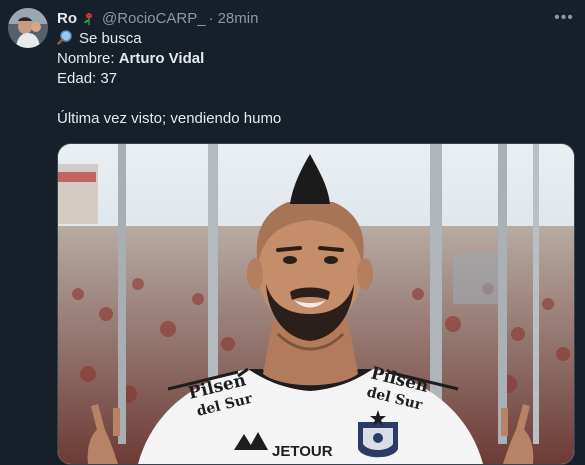 The height and width of the screenshot is (465, 585). Describe the element at coordinates (316, 18) in the screenshot. I see `tweet-header: Ro @RocioCARP_ · 28min` at that location.